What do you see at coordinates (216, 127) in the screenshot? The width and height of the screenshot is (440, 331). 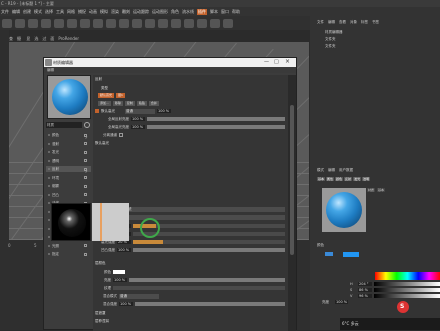 I see `global-spec-slider` at bounding box center [216, 127].